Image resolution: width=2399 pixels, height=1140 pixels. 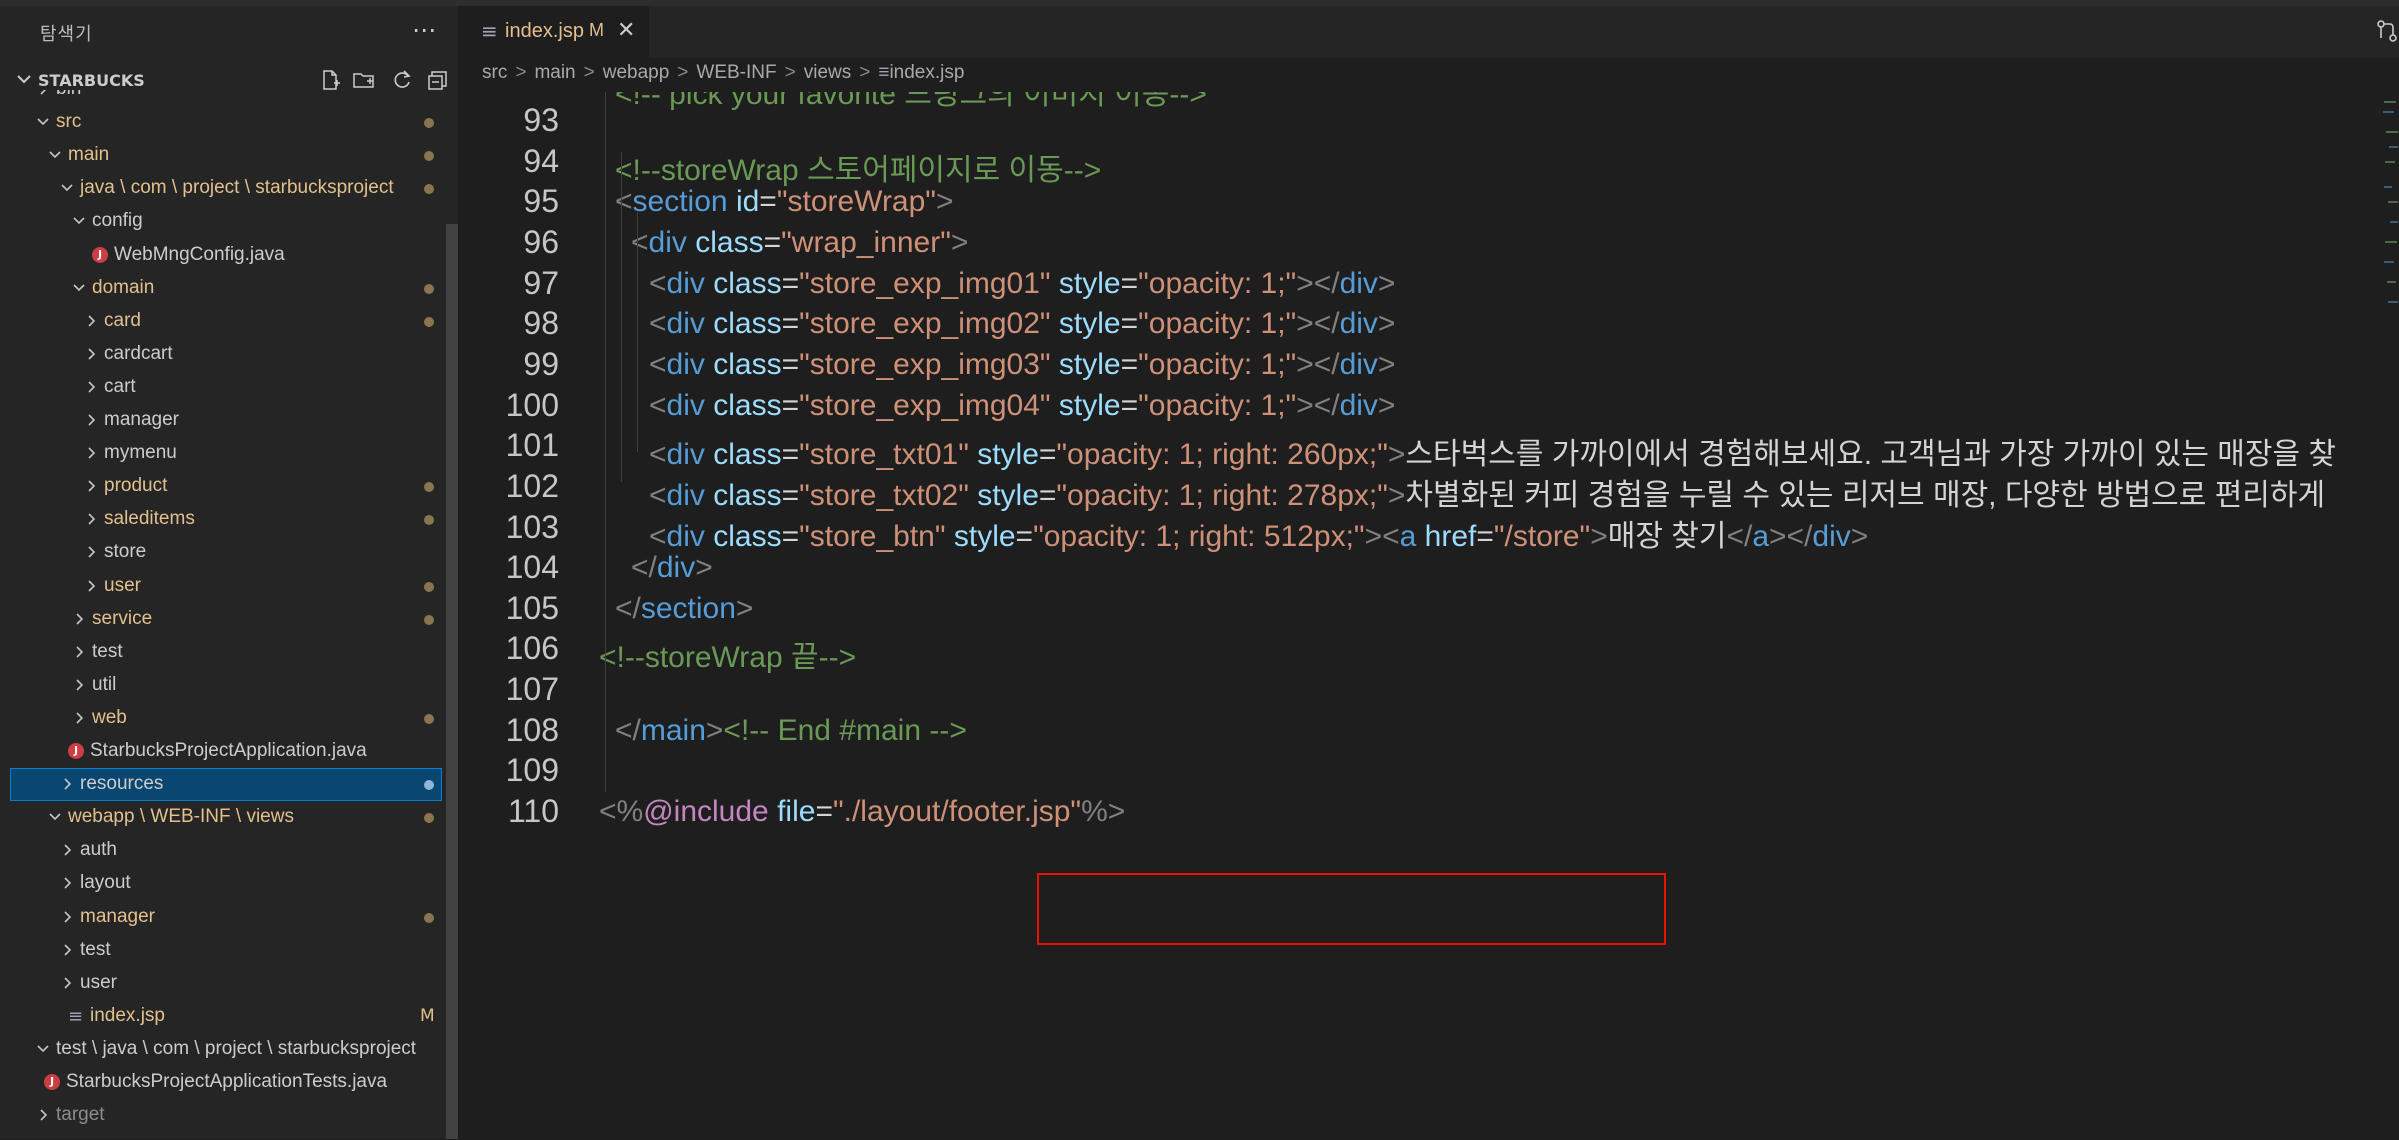 I want to click on tree-item-config: config, so click(x=226, y=221).